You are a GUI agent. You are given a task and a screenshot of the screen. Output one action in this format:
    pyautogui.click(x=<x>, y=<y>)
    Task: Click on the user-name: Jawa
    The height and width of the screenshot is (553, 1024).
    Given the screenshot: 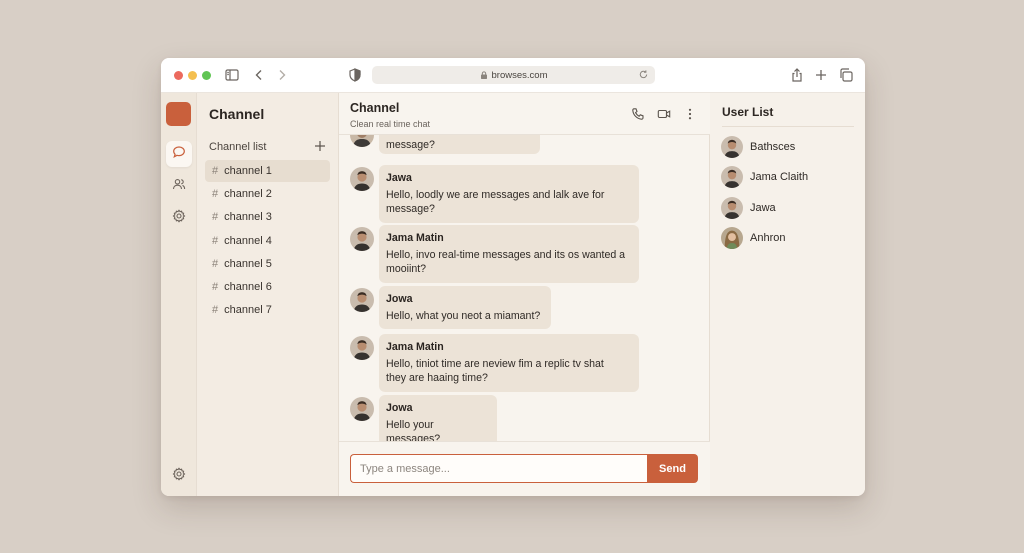 What is the action you would take?
    pyautogui.click(x=763, y=207)
    